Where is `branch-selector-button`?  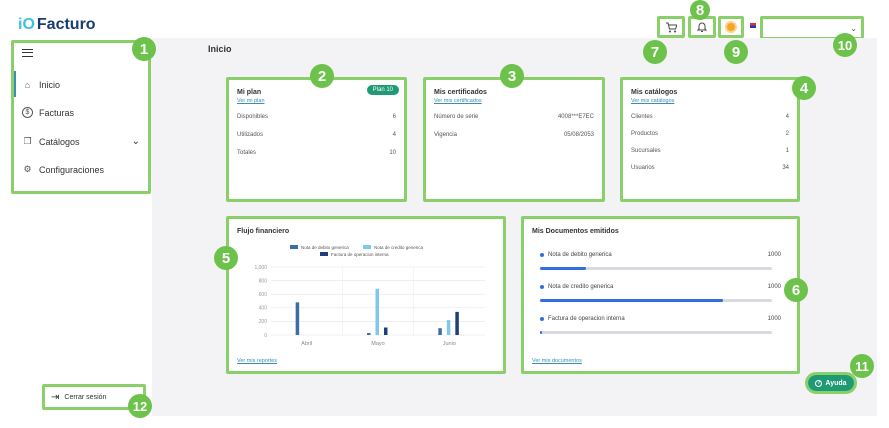
branch-selector-button is located at coordinates (731, 27).